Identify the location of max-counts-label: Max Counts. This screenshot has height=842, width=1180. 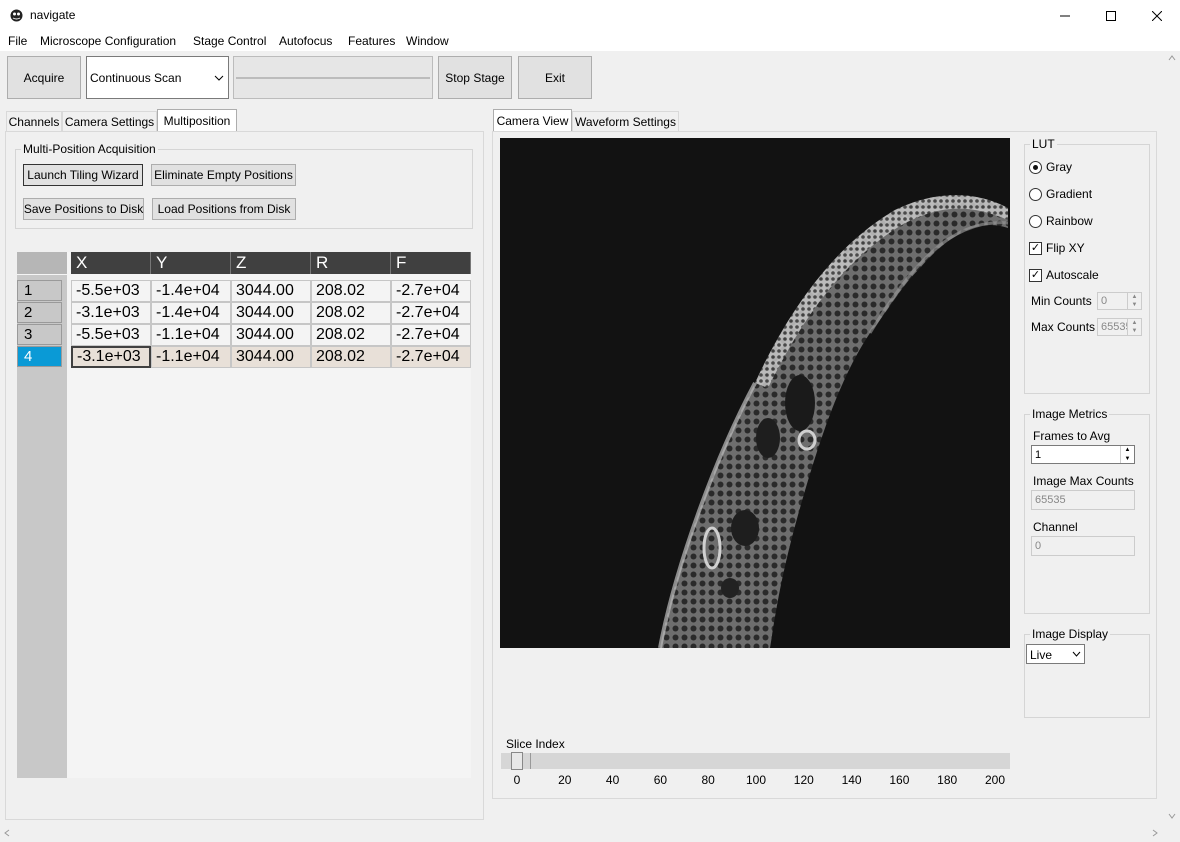
(1063, 327).